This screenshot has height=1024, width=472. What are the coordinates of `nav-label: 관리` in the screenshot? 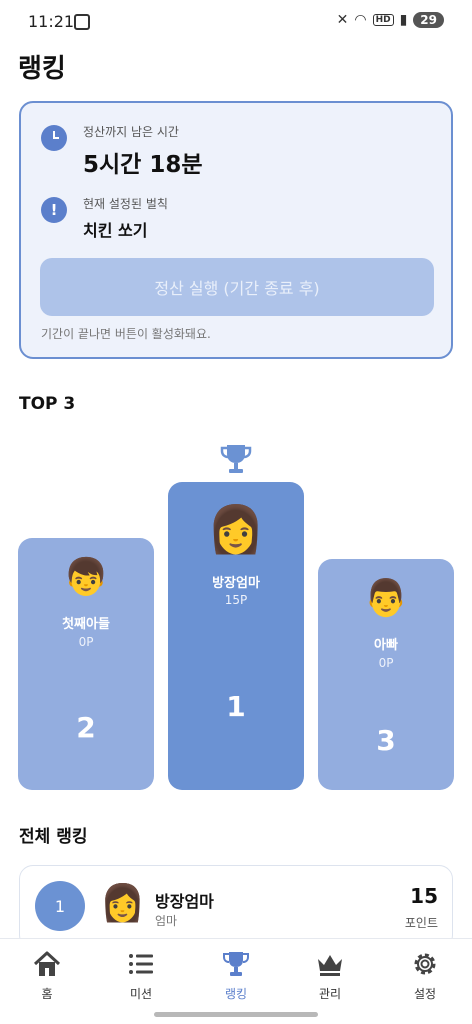 It's located at (330, 994).